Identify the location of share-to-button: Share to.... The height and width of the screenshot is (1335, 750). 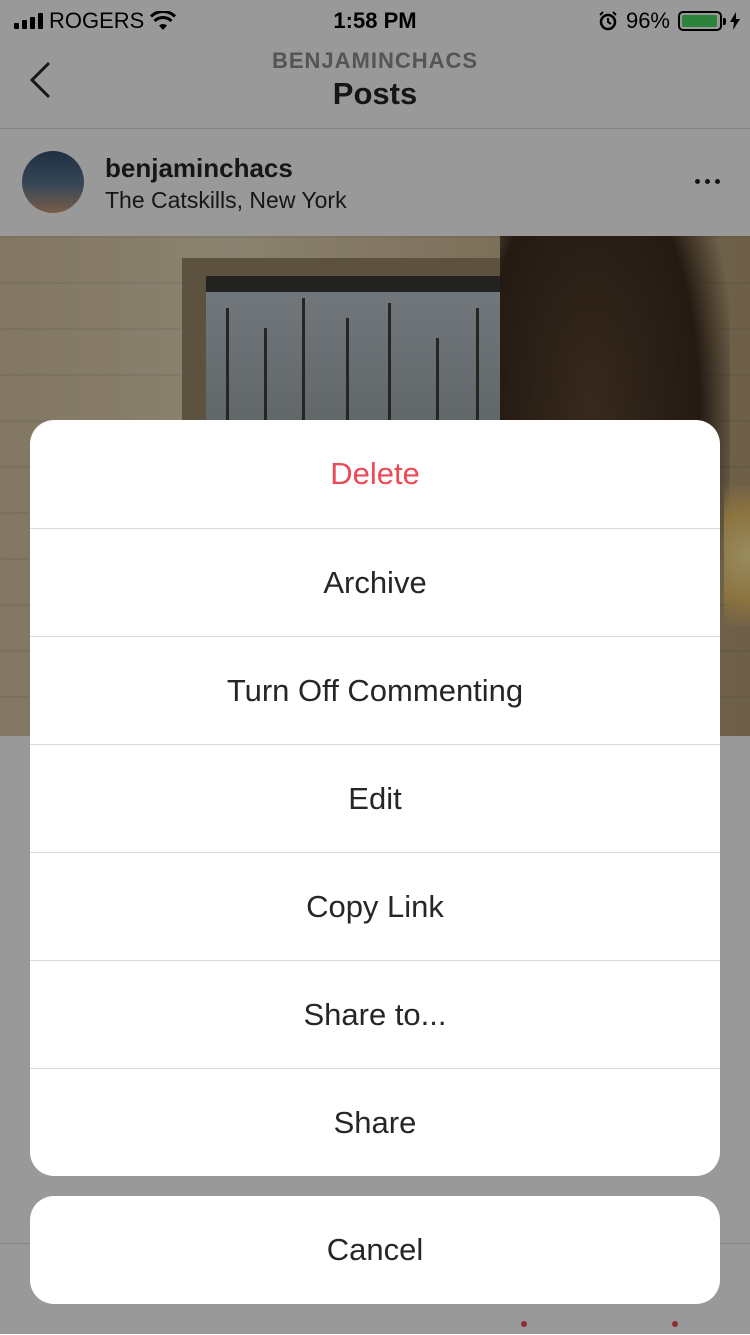
(375, 1014).